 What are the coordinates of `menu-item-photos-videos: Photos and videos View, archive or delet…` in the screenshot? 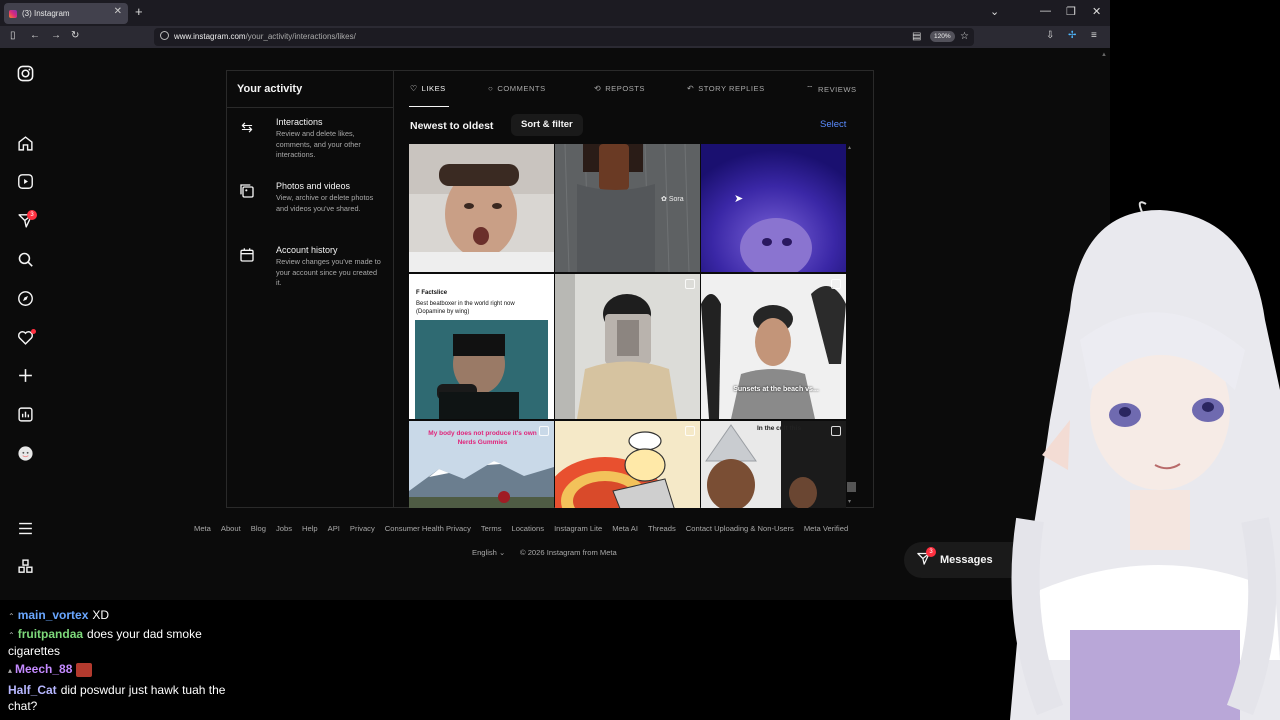 It's located at (310, 206).